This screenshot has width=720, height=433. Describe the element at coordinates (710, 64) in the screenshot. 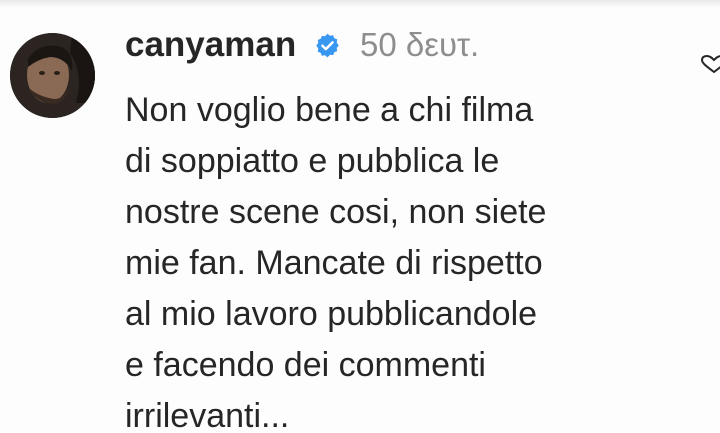

I see `heart-icon` at that location.